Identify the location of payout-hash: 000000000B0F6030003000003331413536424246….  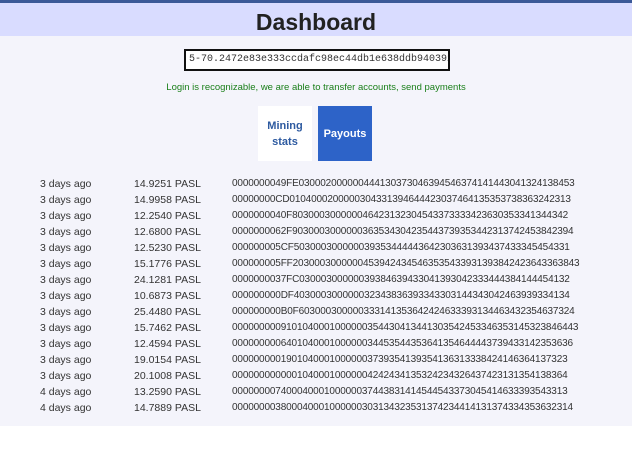
(403, 311).